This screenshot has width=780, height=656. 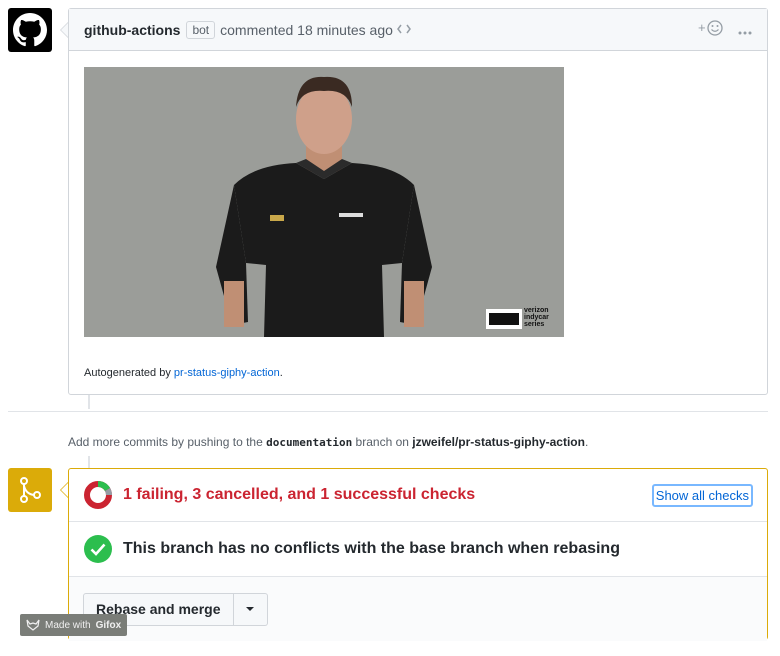 I want to click on autogen-prefix: Autogenerated by, so click(x=127, y=373).